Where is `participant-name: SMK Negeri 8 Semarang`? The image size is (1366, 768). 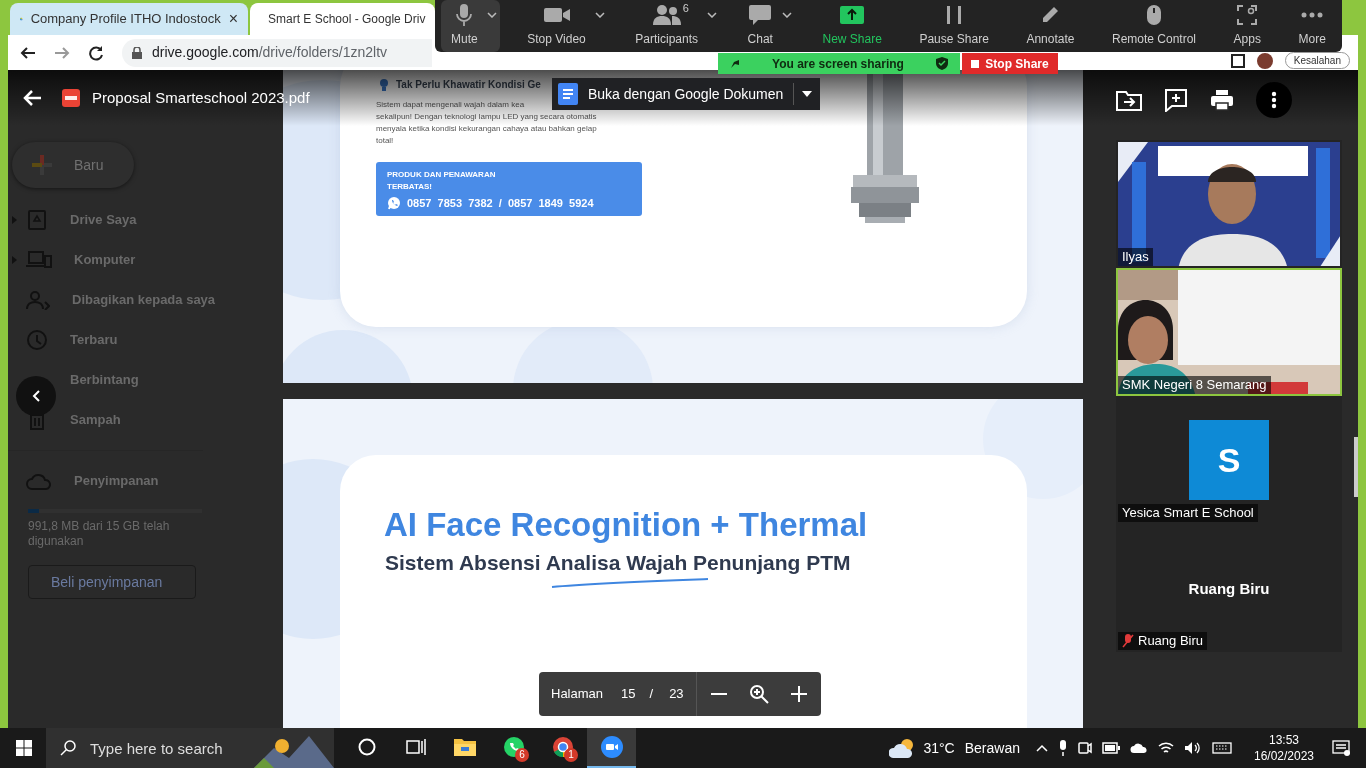
participant-name: SMK Negeri 8 Semarang is located at coordinates (1194, 385).